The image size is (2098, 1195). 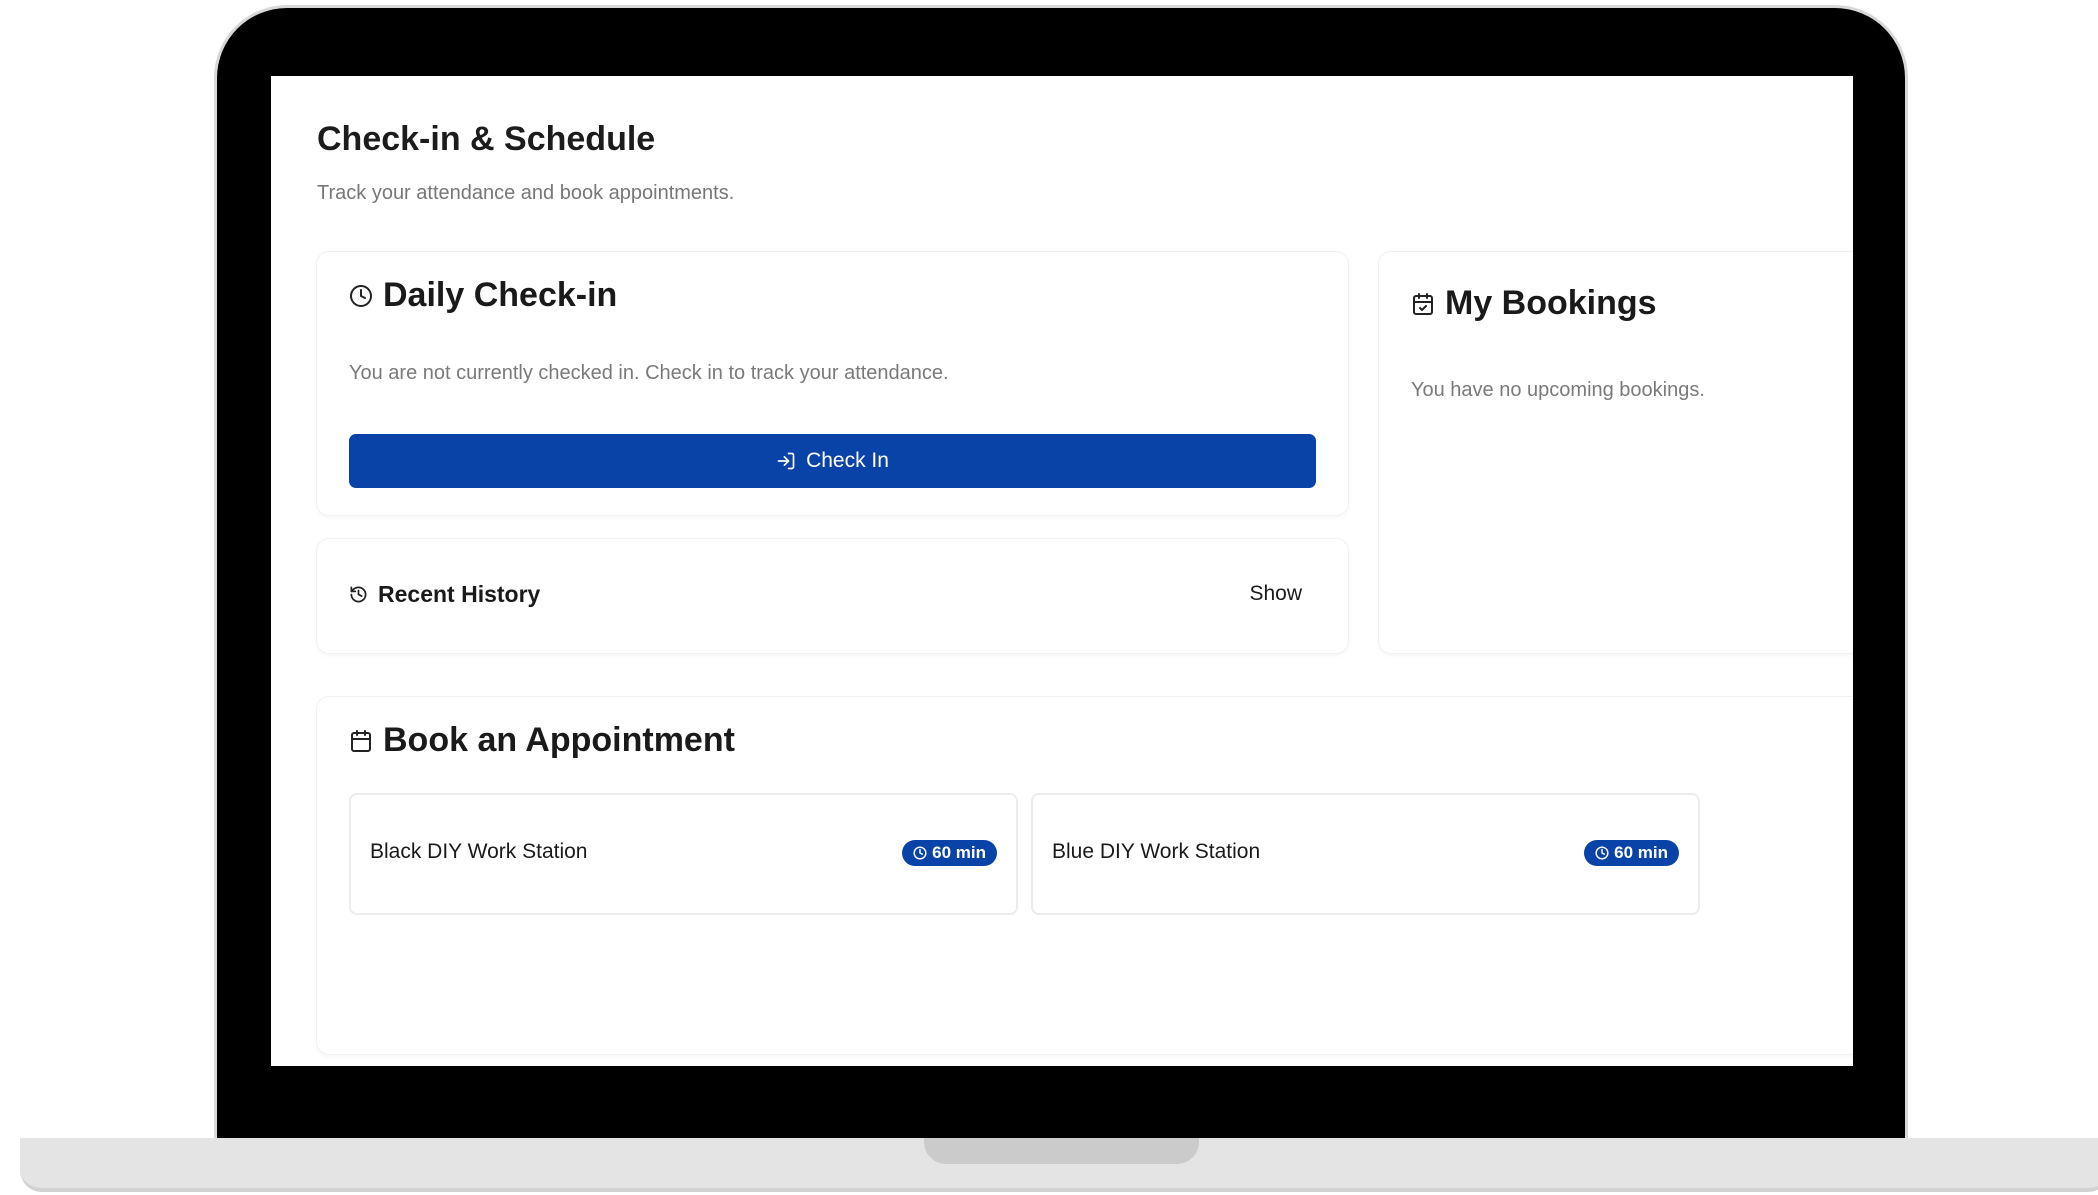 What do you see at coordinates (459, 594) in the screenshot?
I see `recent-history-title: Recent History` at bounding box center [459, 594].